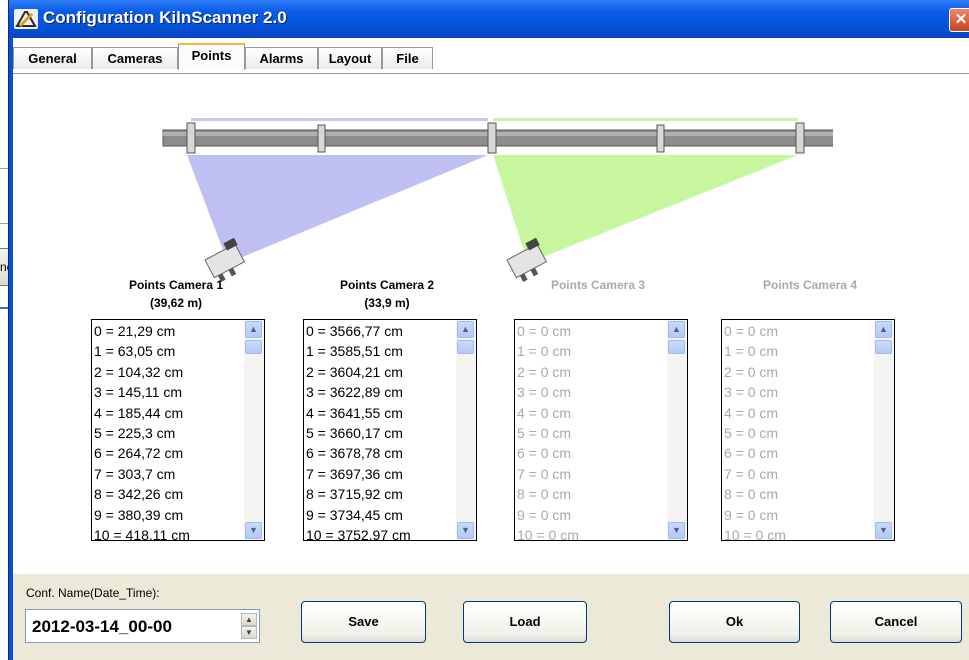  Describe the element at coordinates (810, 285) in the screenshot. I see `camera4-title: Points Camera 4` at that location.